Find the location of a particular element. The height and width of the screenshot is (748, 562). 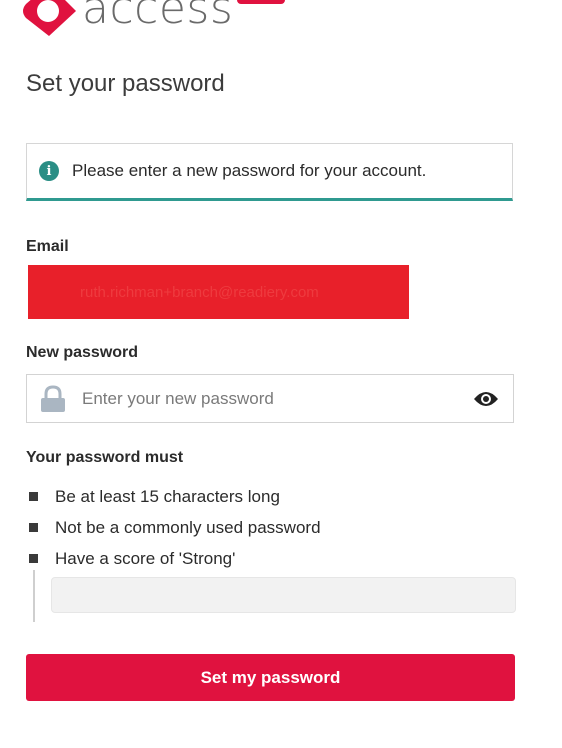

info-icon: i is located at coordinates (49, 171).